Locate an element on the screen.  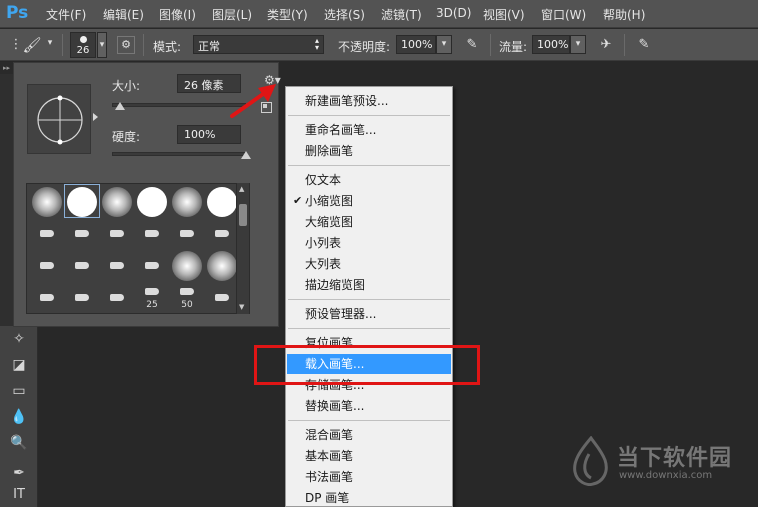
menu-option: 大列表 is located at coordinates (369, 264).